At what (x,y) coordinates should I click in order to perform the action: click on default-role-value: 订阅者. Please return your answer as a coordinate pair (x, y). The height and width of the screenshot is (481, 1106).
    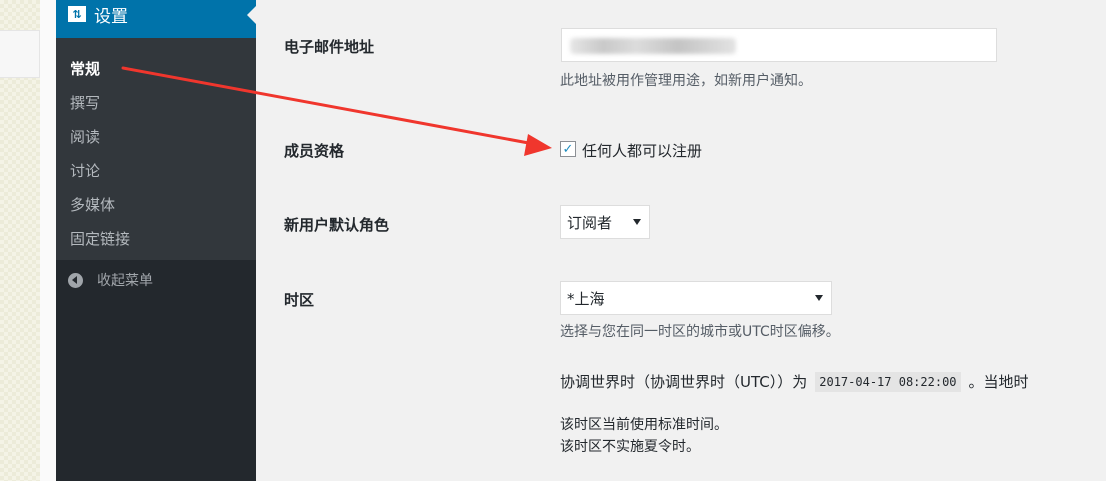
    Looking at the image, I should click on (590, 222).